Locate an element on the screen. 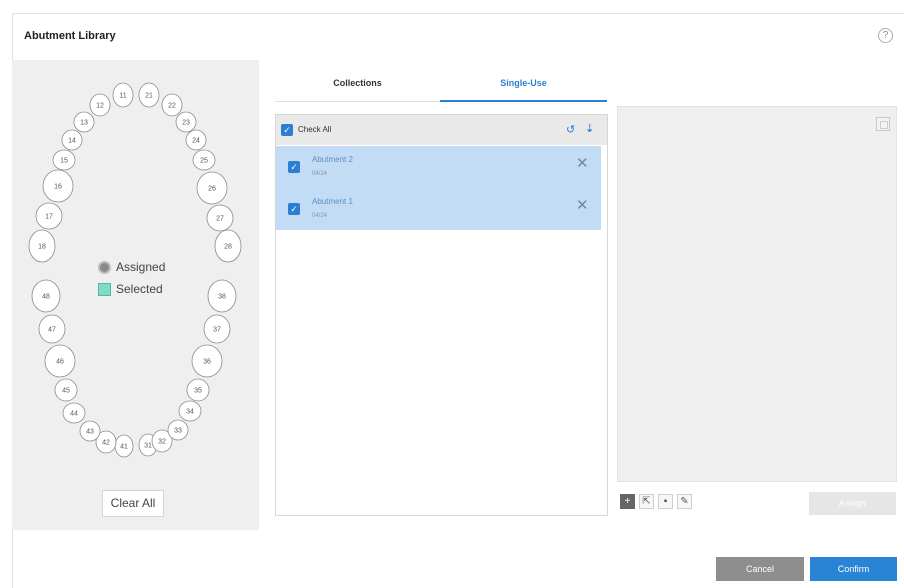 The image size is (904, 588). tooth-27: 27 is located at coordinates (220, 218).